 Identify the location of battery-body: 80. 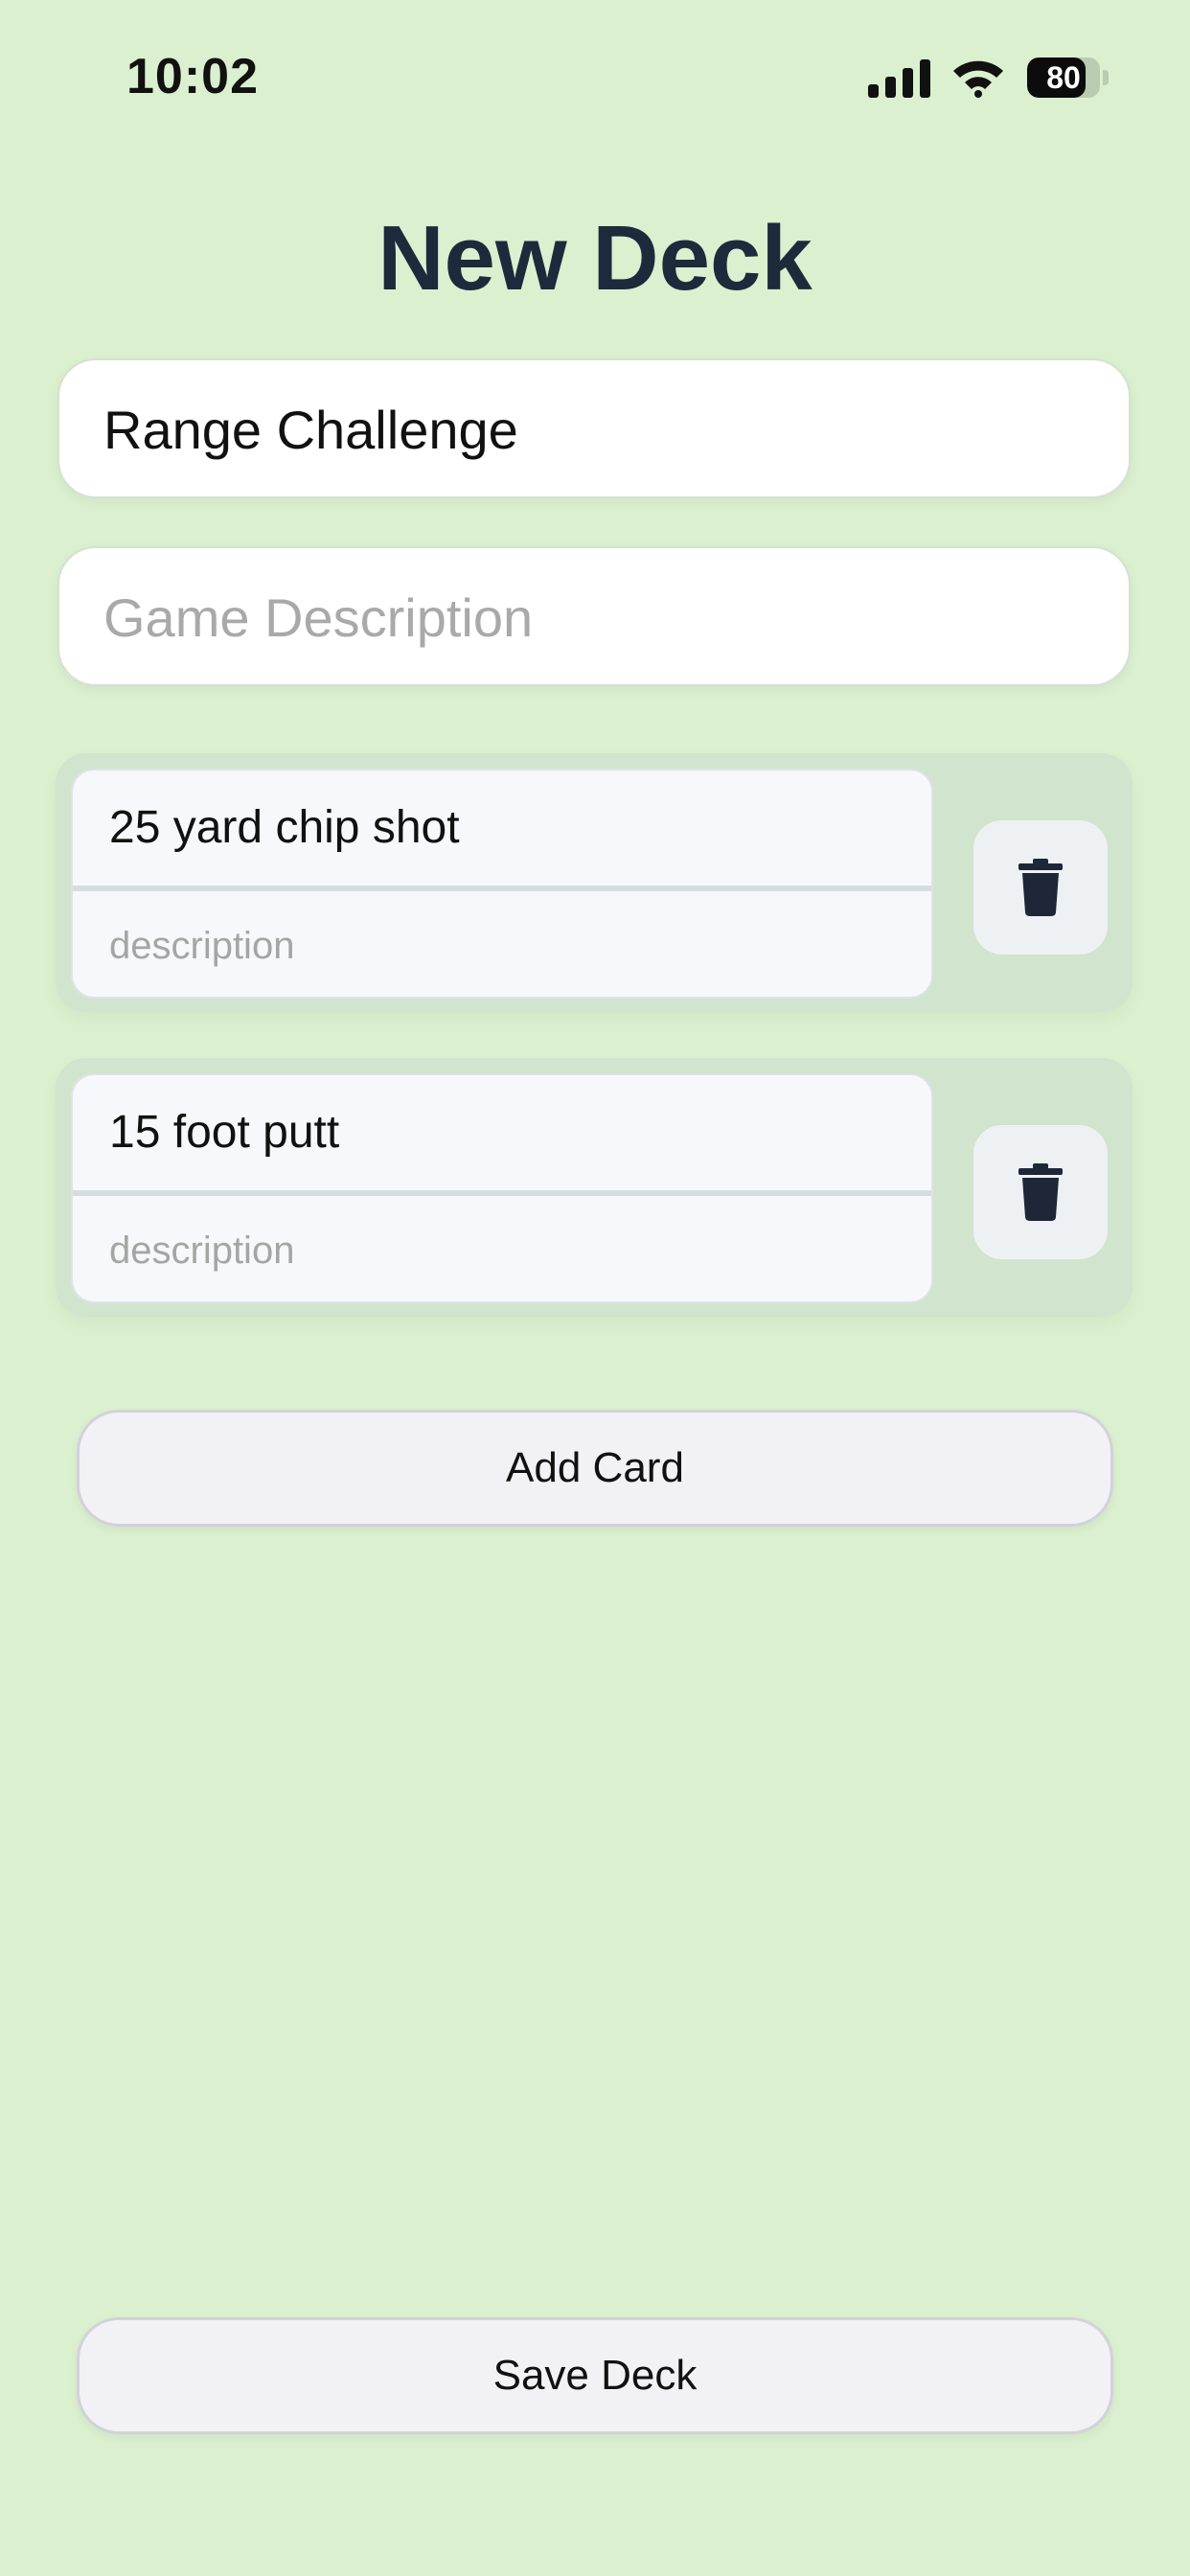
(1064, 78).